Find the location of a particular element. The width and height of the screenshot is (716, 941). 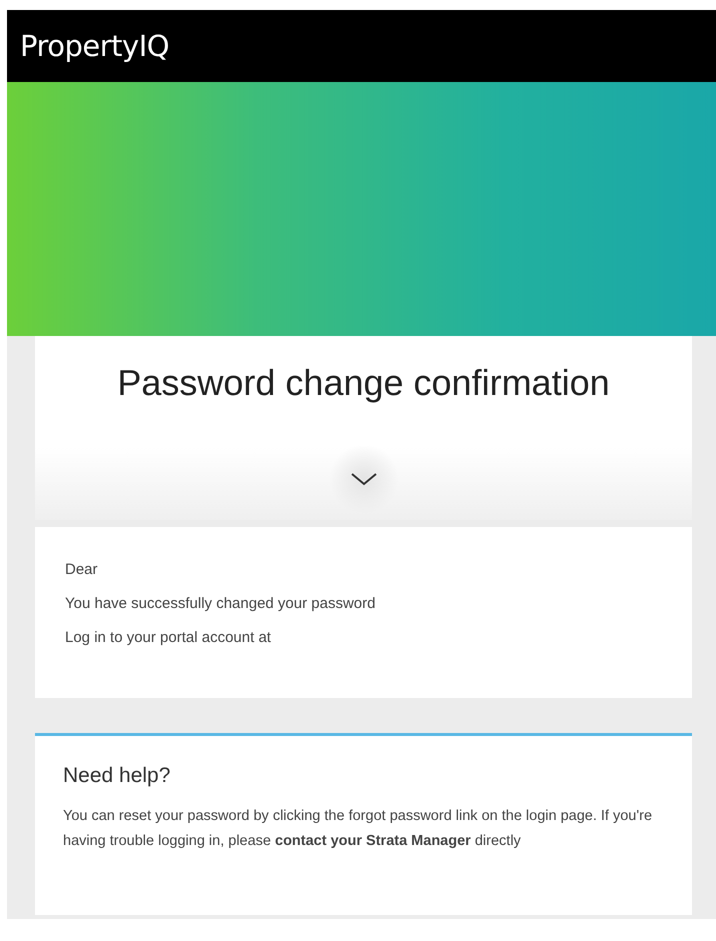

message-line: You have successfully changed your password is located at coordinates (220, 603).